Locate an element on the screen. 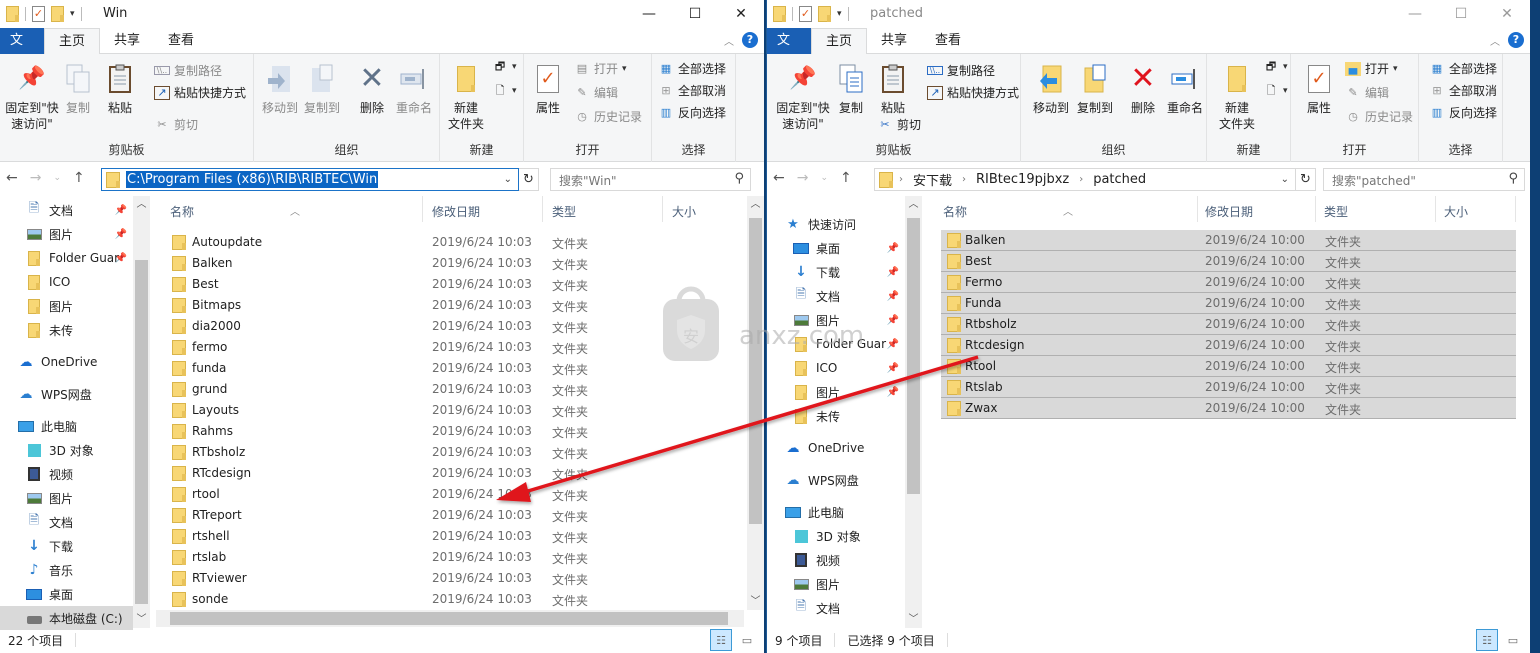 This screenshot has width=1540, height=653. file-row: Rtbsholz 2019/6/24 10:00 文件夹 is located at coordinates (1228, 324).